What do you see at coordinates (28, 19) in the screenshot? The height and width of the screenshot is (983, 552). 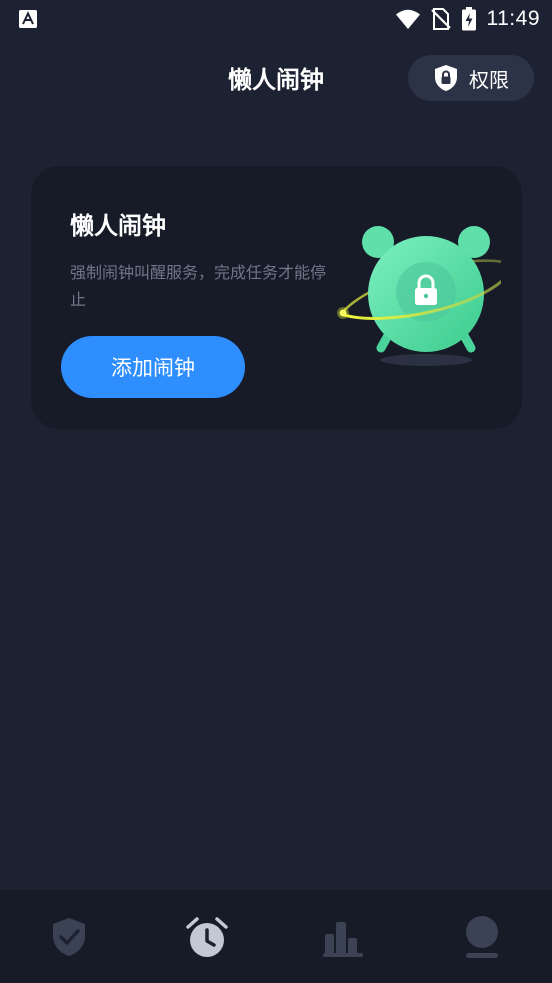 I see `app-notification-icon` at bounding box center [28, 19].